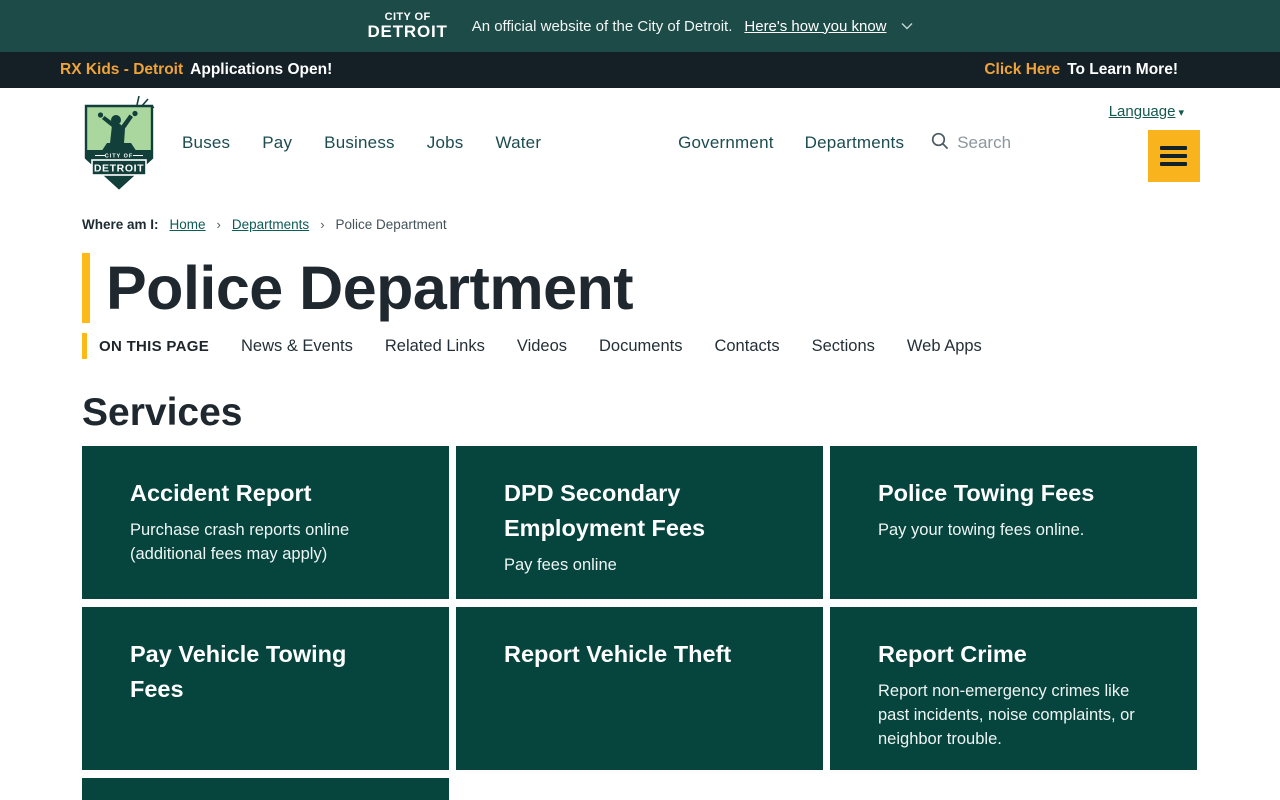 The image size is (1280, 800). What do you see at coordinates (120, 224) in the screenshot?
I see `breadcrumb-label: Where am I:` at bounding box center [120, 224].